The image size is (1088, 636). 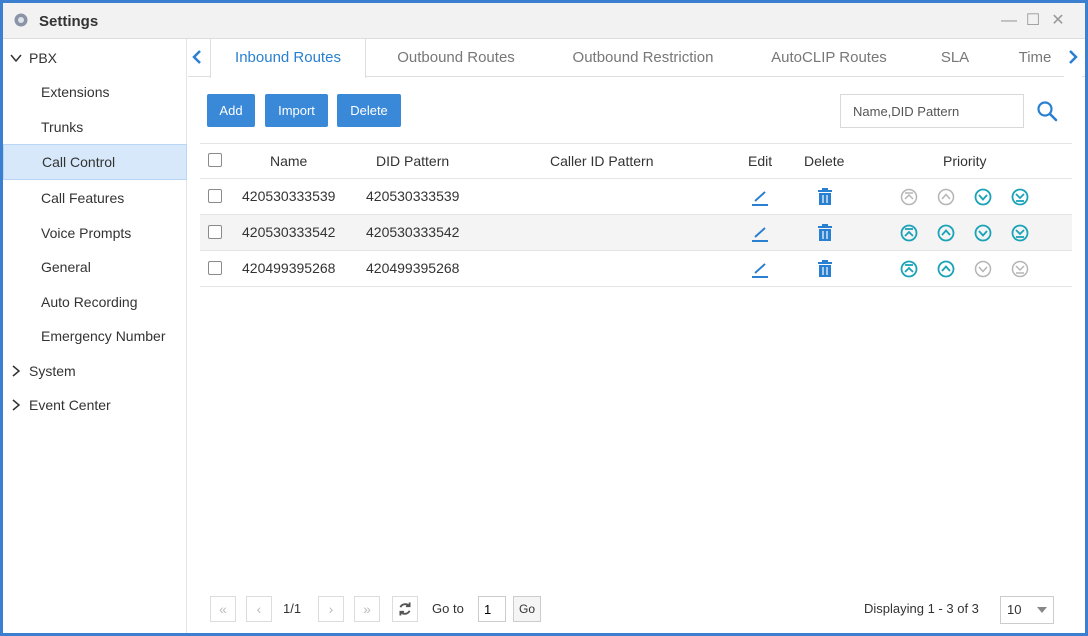 I want to click on search-icon, so click(x=1047, y=111).